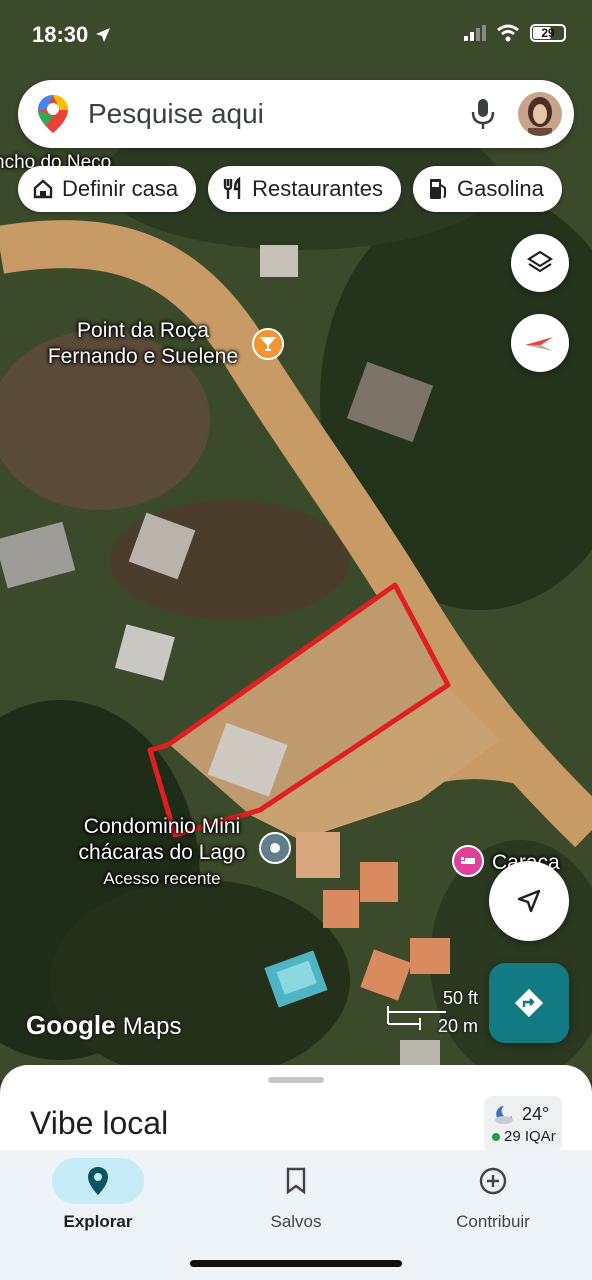  Describe the element at coordinates (483, 114) in the screenshot. I see `microphone-icon` at that location.